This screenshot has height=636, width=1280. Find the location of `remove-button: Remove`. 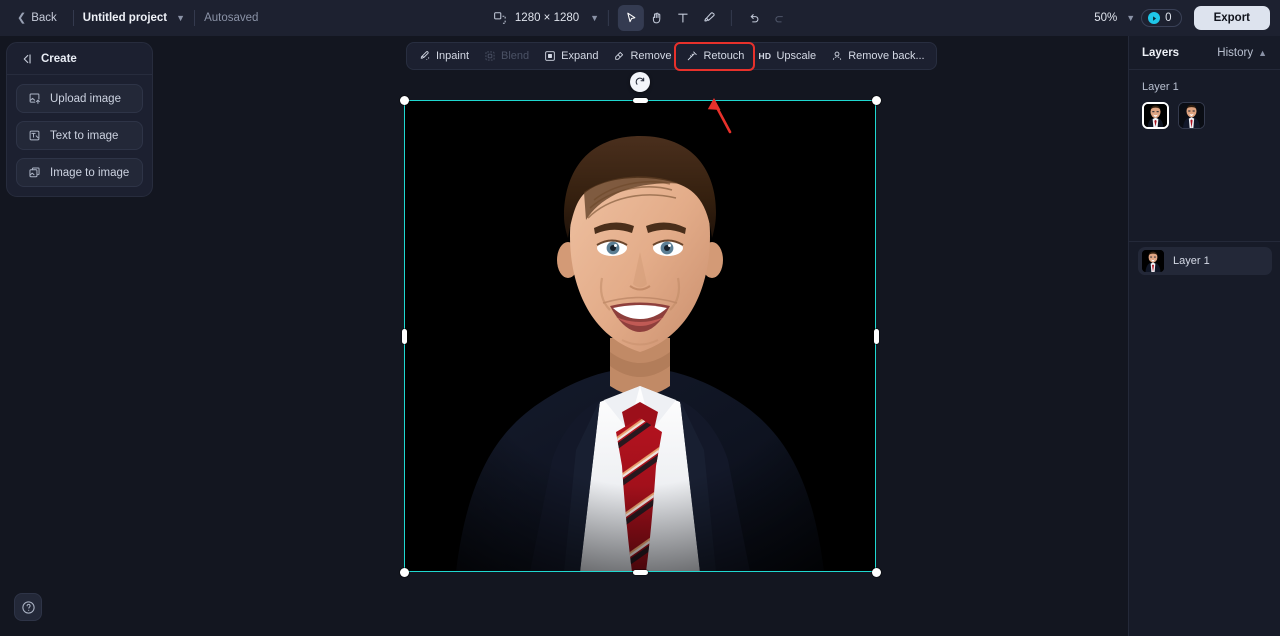

remove-button: Remove is located at coordinates (641, 56).